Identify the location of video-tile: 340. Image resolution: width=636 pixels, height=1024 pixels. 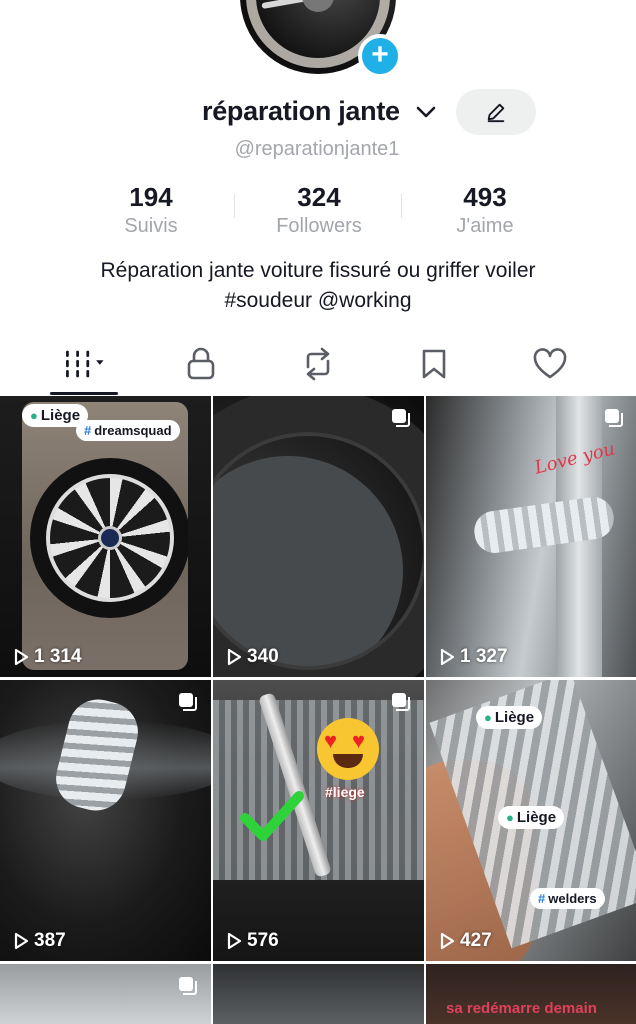
(318, 536).